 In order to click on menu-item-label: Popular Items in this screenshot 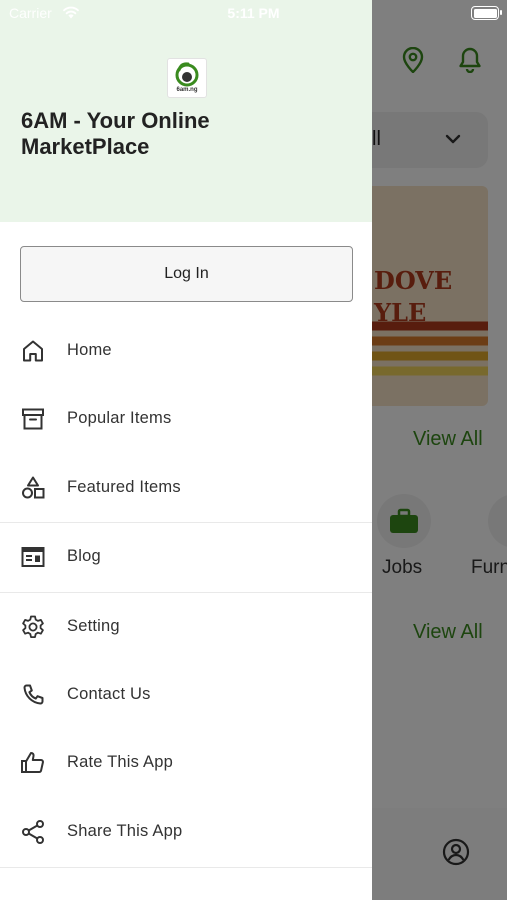, I will do `click(119, 418)`.